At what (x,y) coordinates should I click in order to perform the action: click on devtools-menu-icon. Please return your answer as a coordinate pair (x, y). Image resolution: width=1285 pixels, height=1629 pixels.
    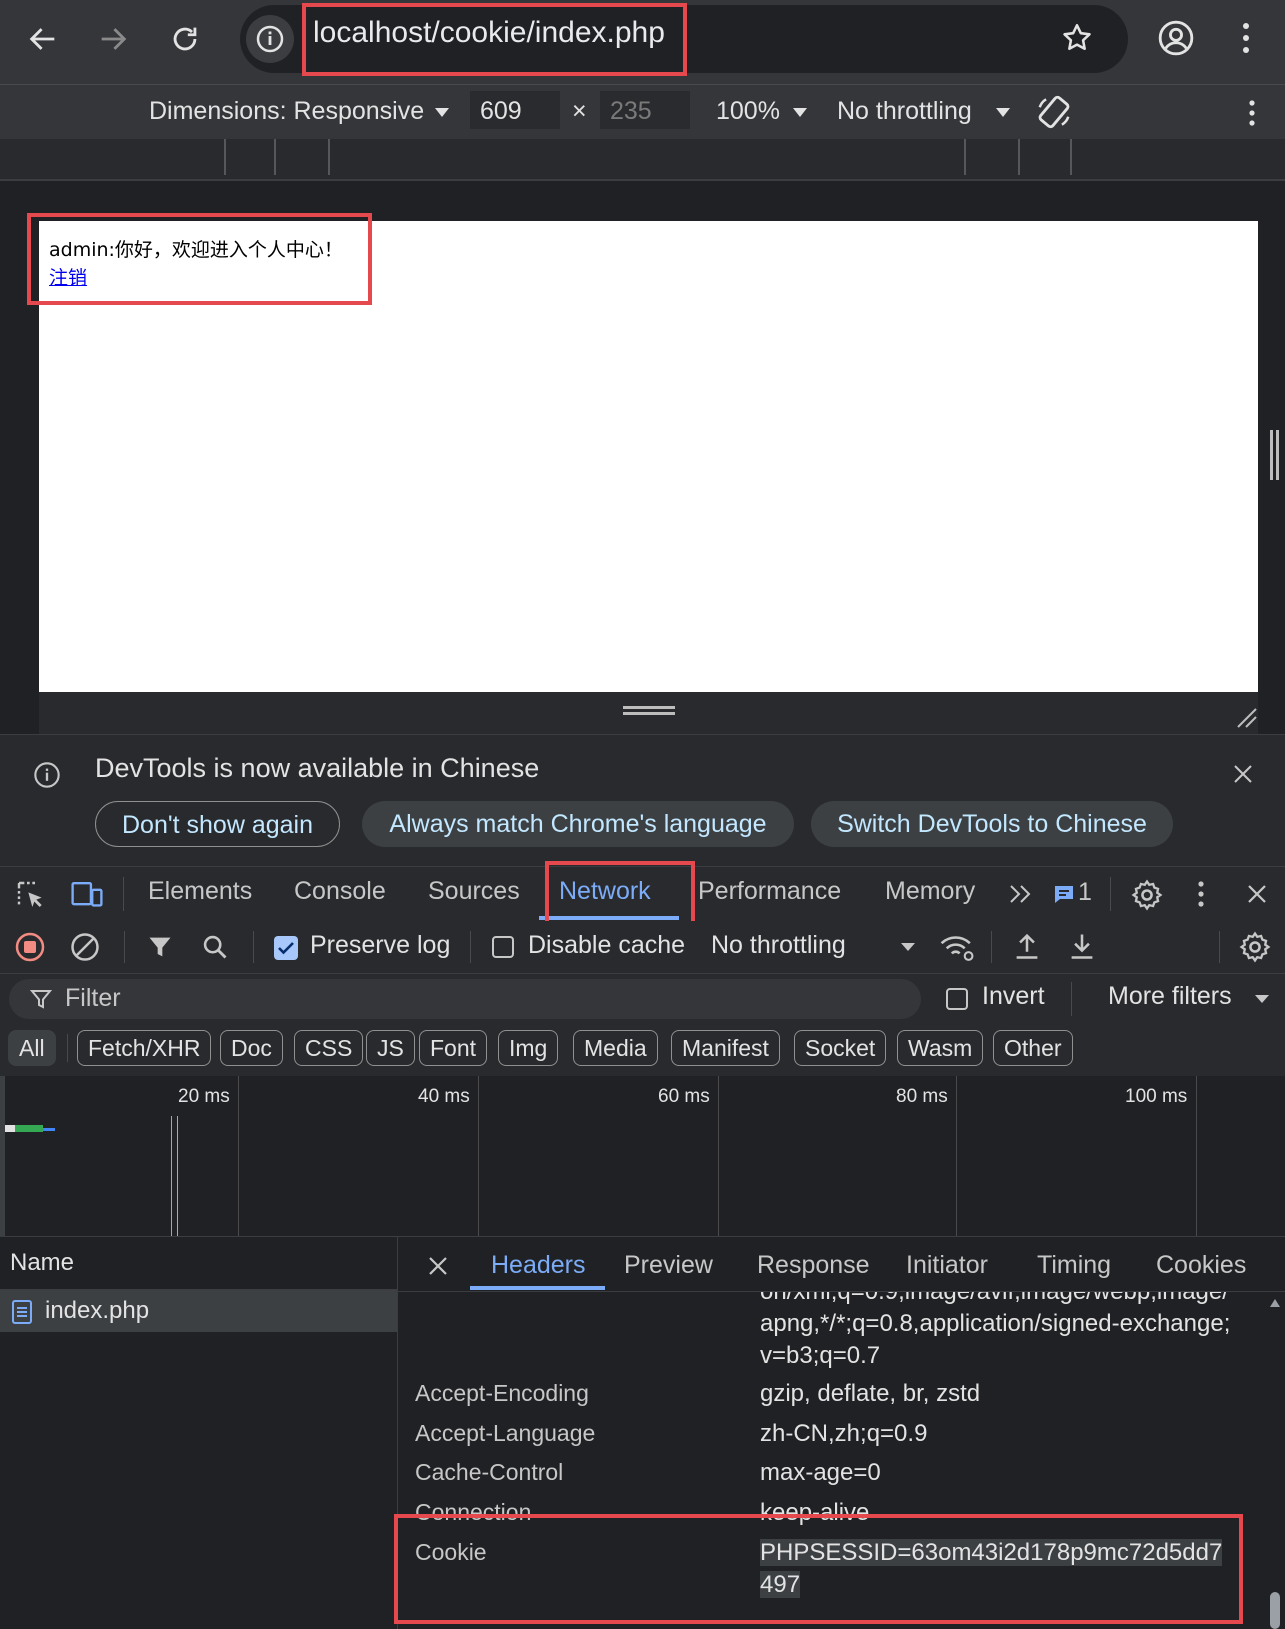
    Looking at the image, I should click on (1201, 894).